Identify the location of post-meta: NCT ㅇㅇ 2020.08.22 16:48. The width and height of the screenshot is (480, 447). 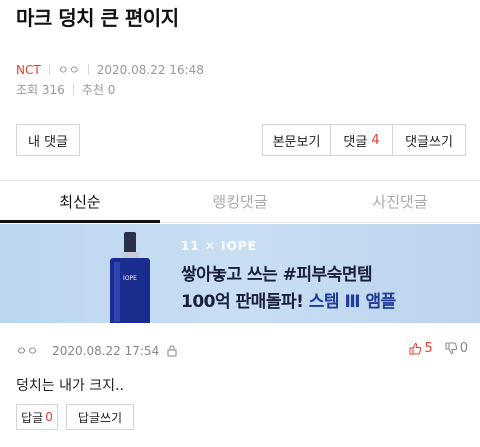
(110, 69).